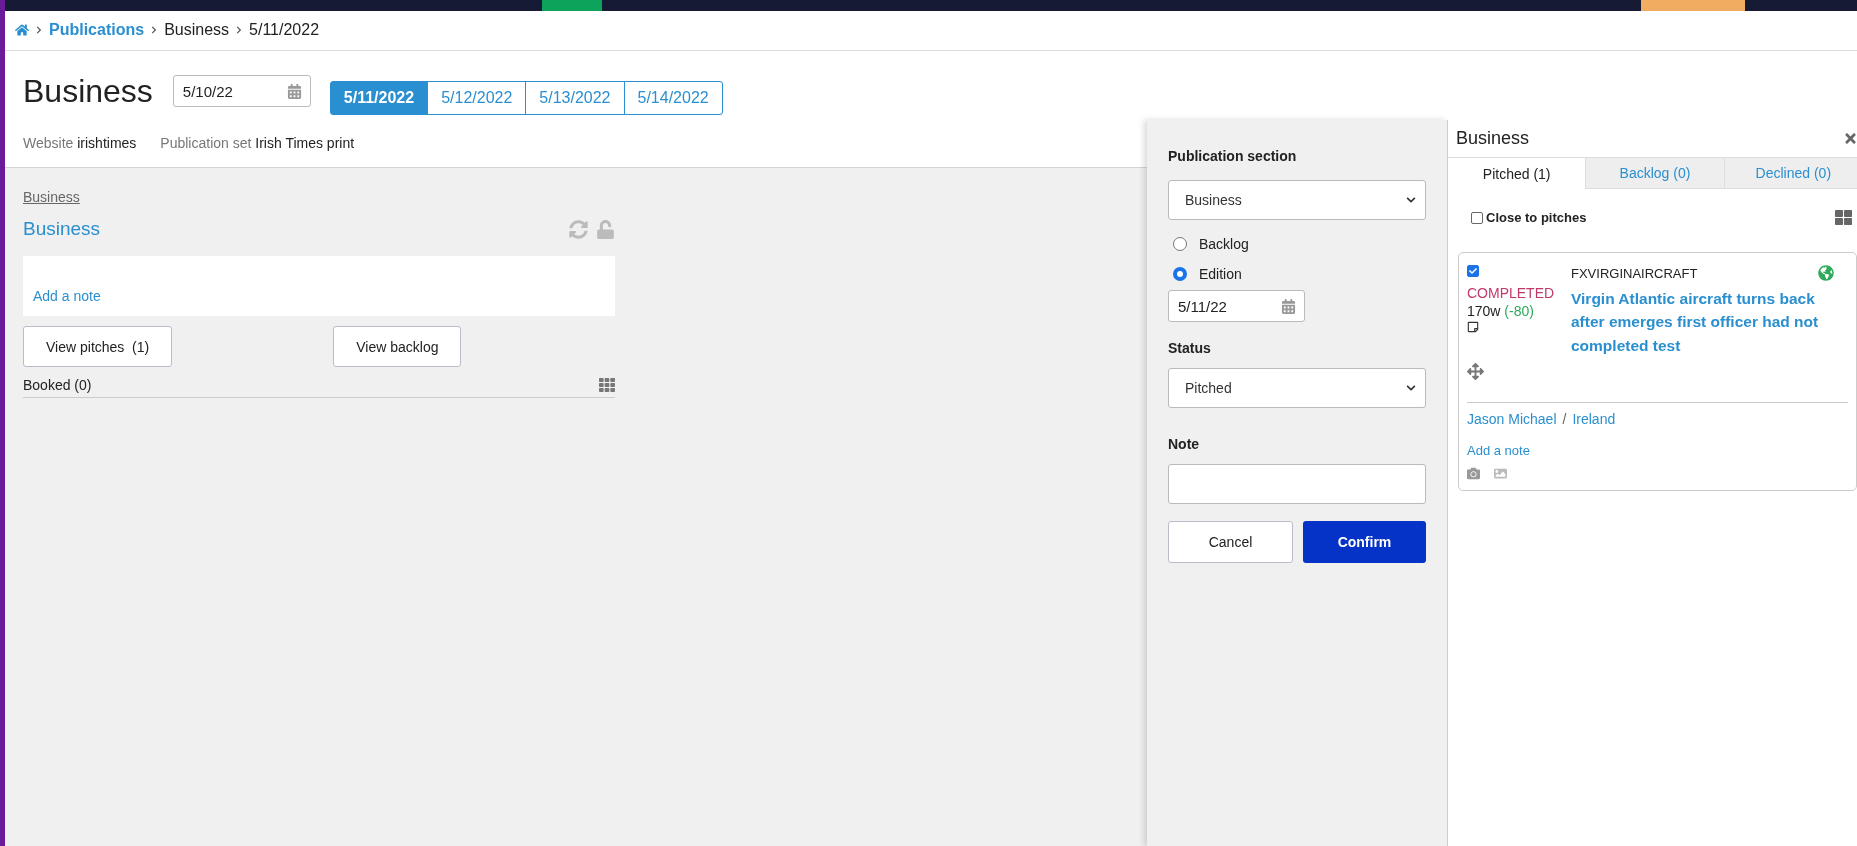 Image resolution: width=1857 pixels, height=846 pixels. What do you see at coordinates (1297, 200) in the screenshot?
I see `section-select: Business` at bounding box center [1297, 200].